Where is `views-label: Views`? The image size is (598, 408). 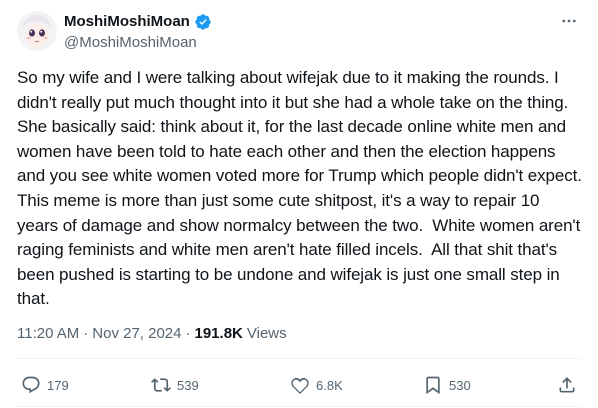 views-label: Views is located at coordinates (266, 333).